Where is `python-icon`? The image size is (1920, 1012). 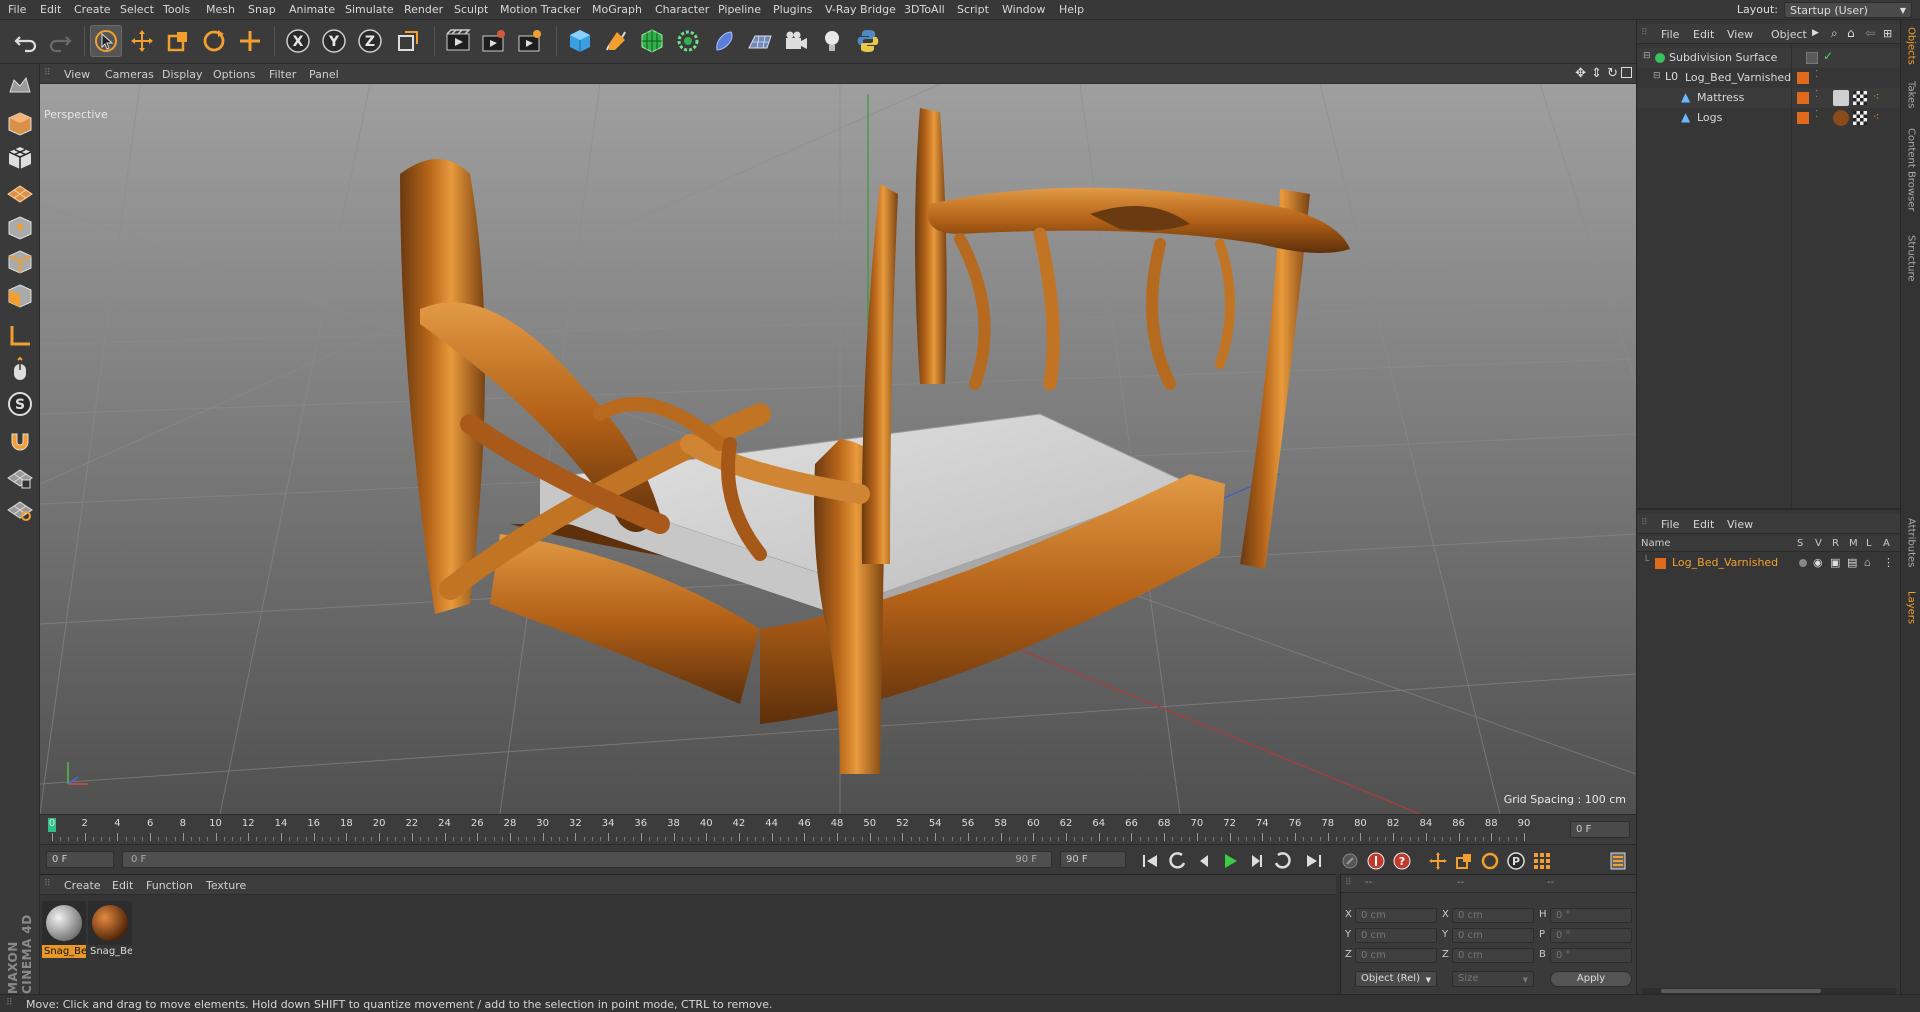 python-icon is located at coordinates (868, 41).